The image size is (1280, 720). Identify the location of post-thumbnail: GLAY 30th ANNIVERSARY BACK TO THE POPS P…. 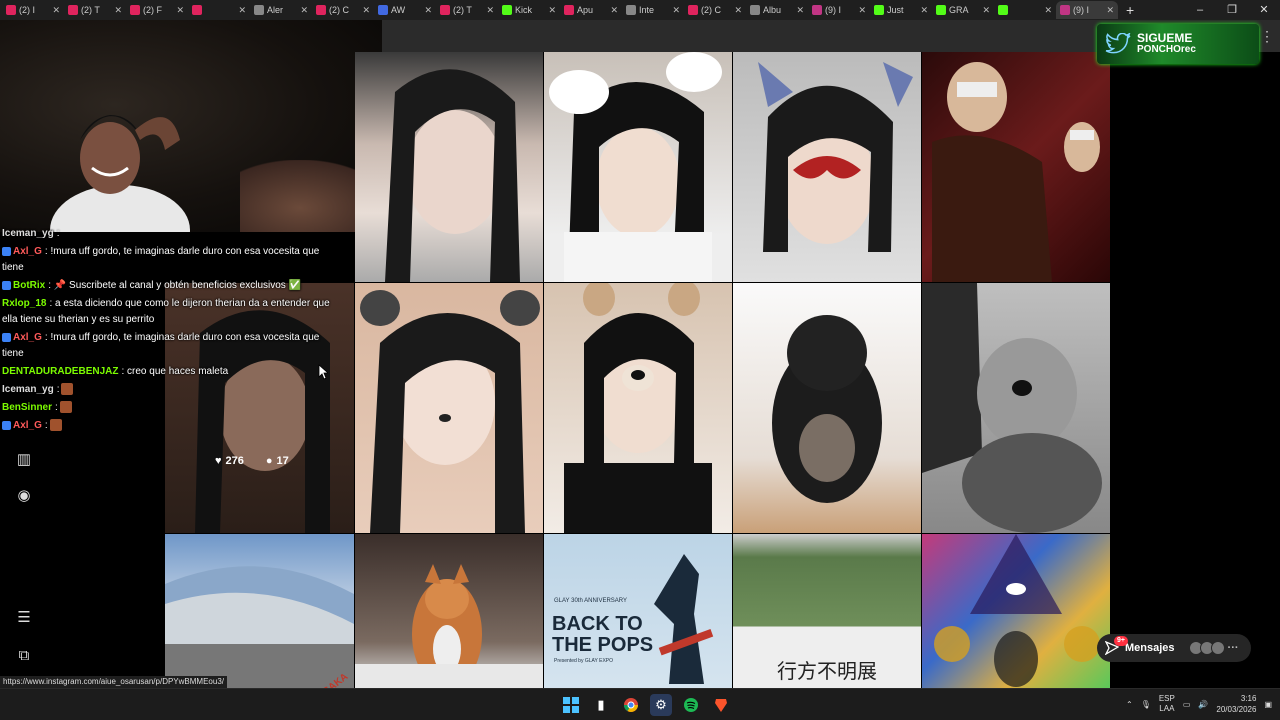
(638, 611).